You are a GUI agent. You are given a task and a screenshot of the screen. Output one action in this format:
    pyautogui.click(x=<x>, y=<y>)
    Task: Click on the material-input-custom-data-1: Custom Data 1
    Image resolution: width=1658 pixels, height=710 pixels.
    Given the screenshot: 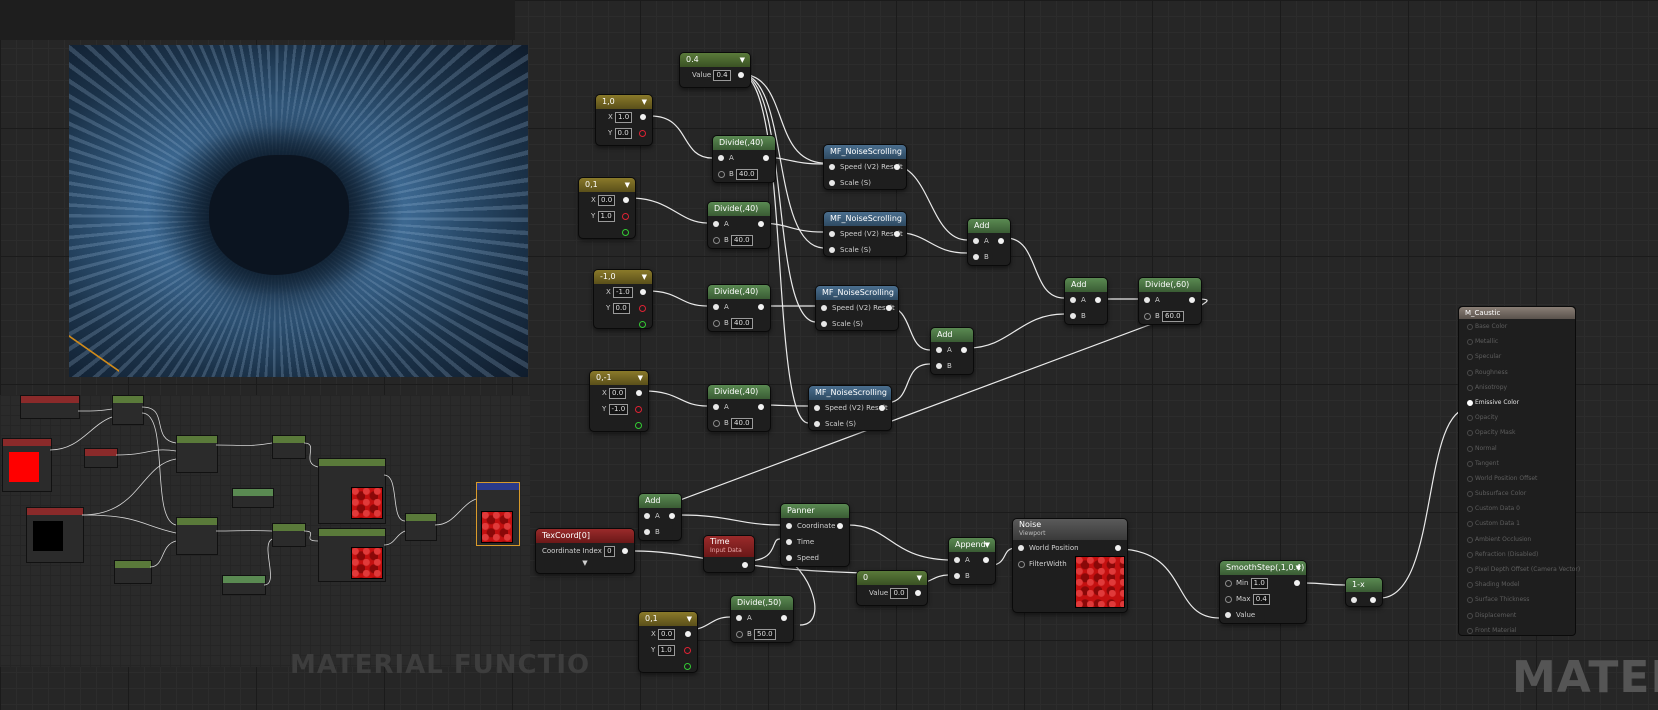 What is the action you would take?
    pyautogui.click(x=1517, y=523)
    